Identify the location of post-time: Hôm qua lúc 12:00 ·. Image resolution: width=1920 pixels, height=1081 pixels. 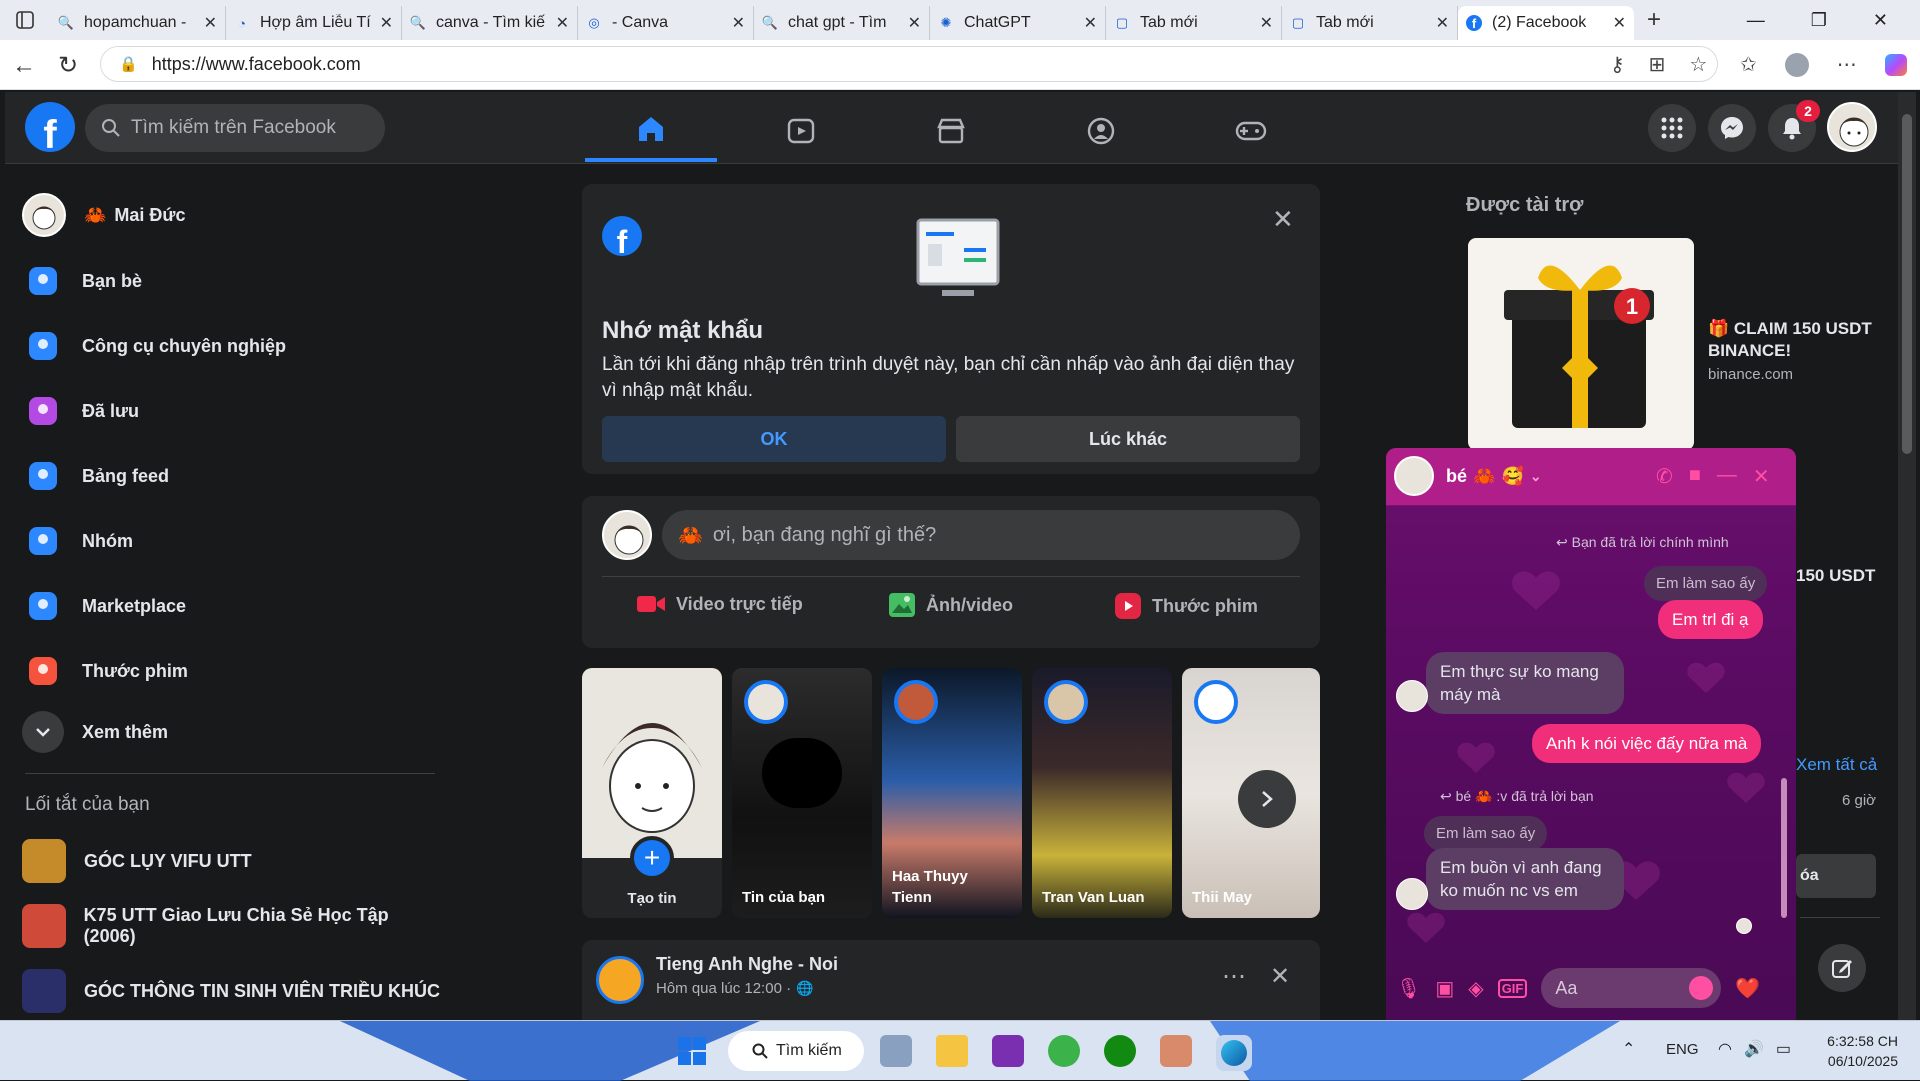
(723, 988).